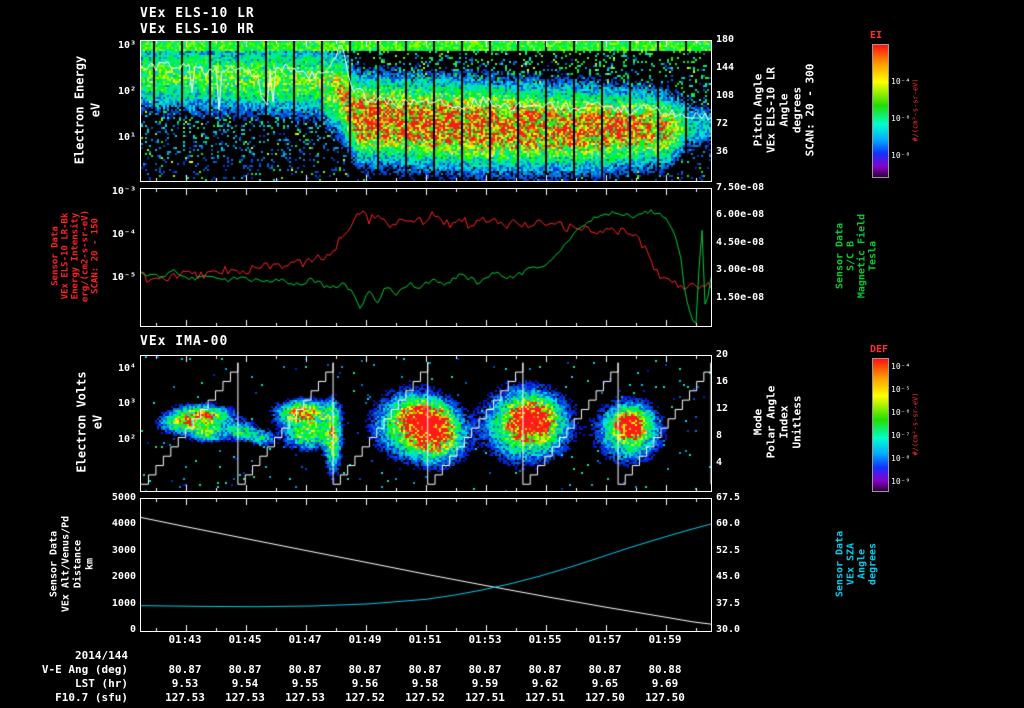  I want to click on axis-label-line: Index, so click(784, 422).